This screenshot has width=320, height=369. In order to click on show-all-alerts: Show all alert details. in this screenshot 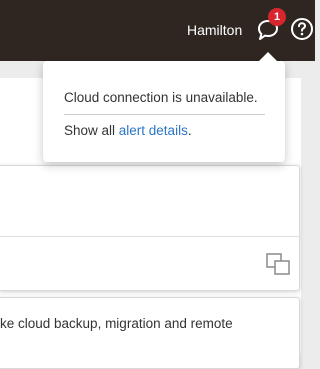, I will do `click(128, 130)`.